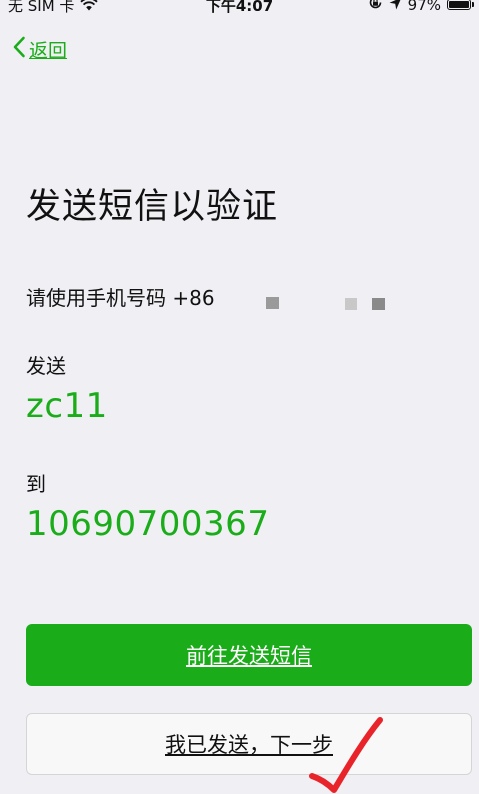  What do you see at coordinates (249, 744) in the screenshot?
I see `already-sent-next-button: 我已发送，下一步` at bounding box center [249, 744].